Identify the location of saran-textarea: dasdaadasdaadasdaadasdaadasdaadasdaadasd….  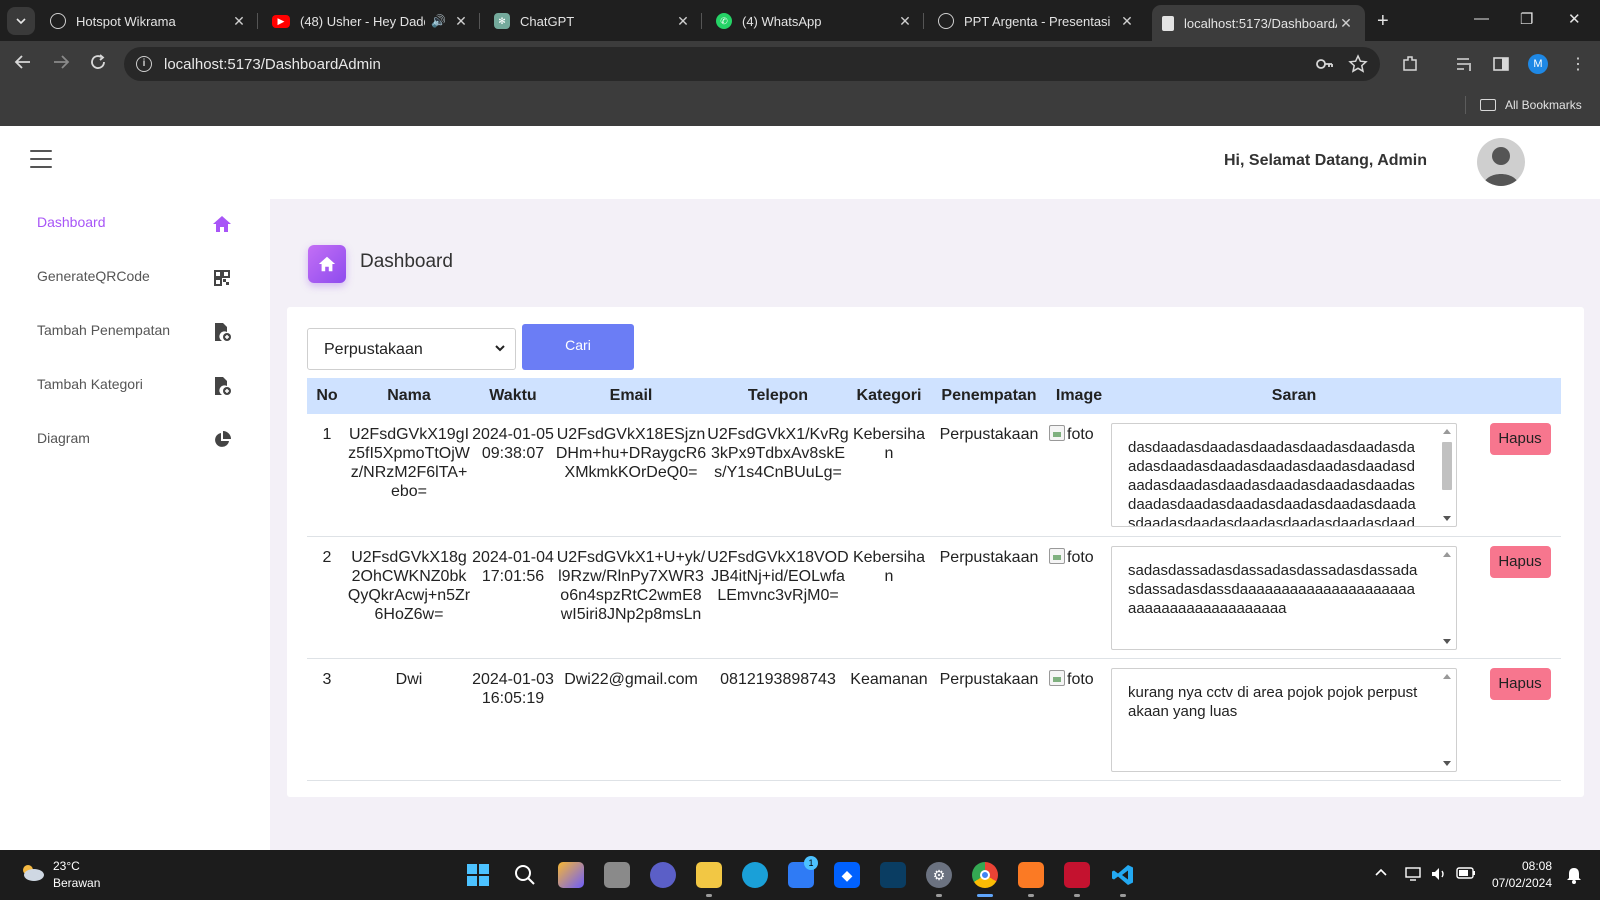
(1284, 475).